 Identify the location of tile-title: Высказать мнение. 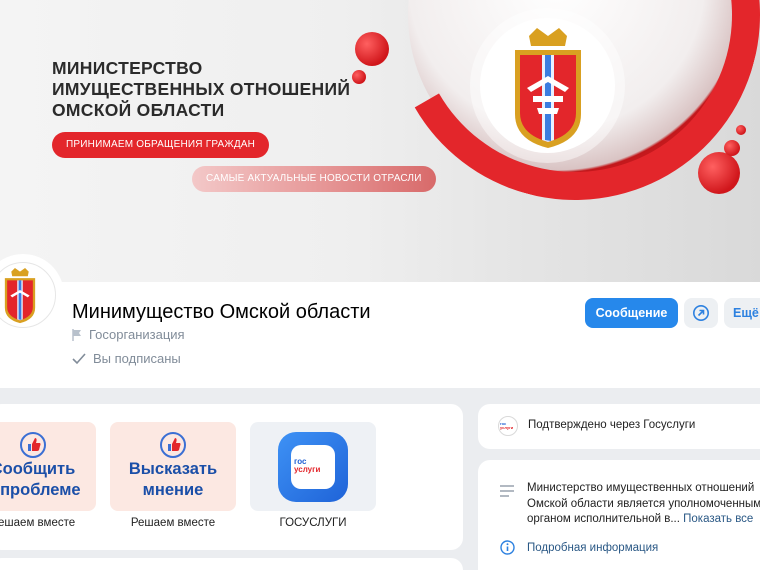
(173, 480).